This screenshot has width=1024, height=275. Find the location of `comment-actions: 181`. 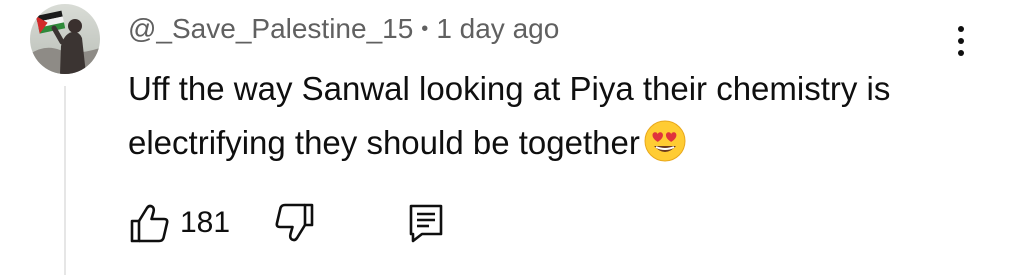

comment-actions: 181 is located at coordinates (287, 223).